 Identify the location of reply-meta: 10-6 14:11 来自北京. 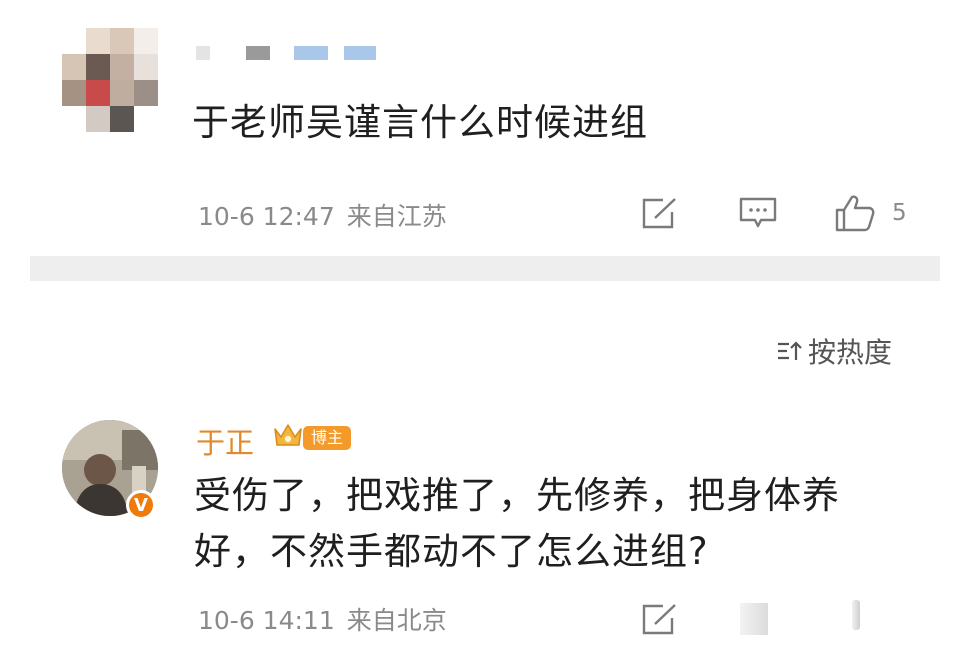
(322, 619).